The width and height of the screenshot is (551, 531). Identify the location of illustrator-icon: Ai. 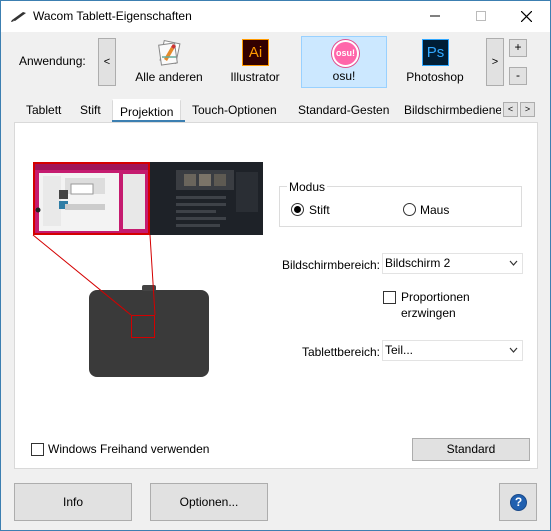
(255, 52).